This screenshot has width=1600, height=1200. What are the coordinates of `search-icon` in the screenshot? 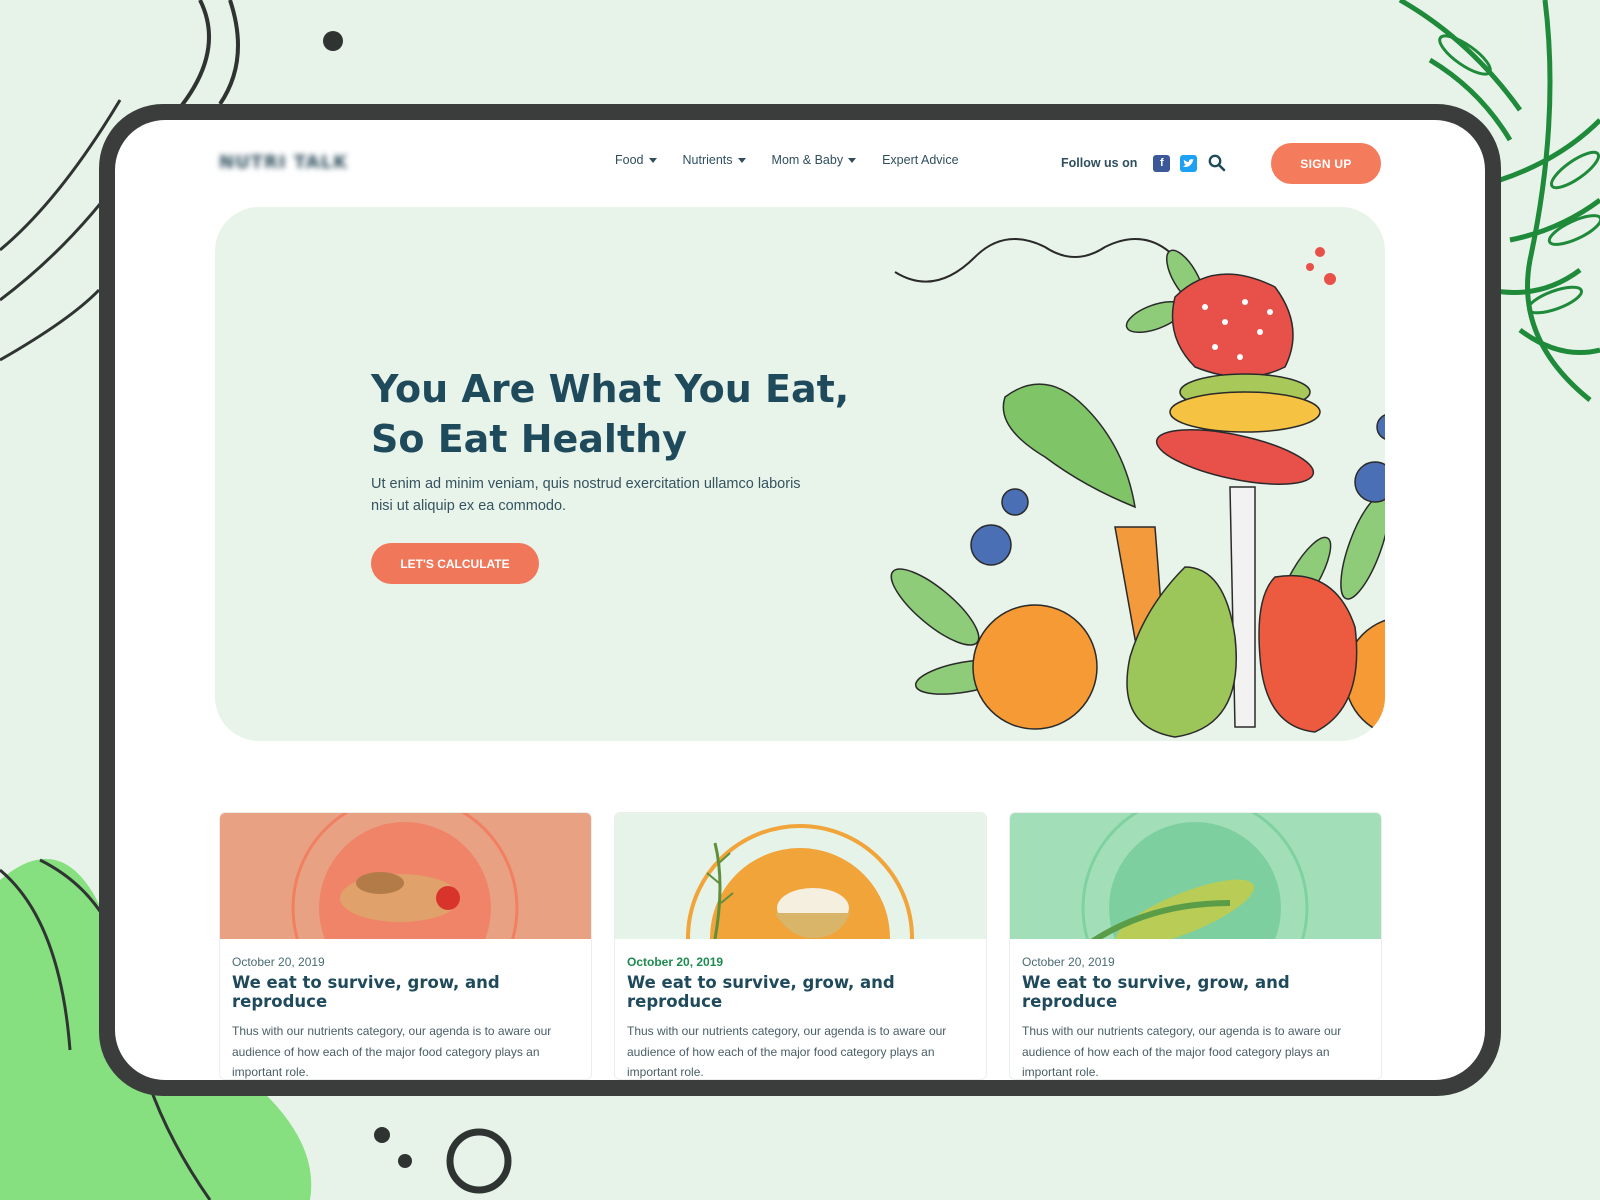 It's located at (1217, 163).